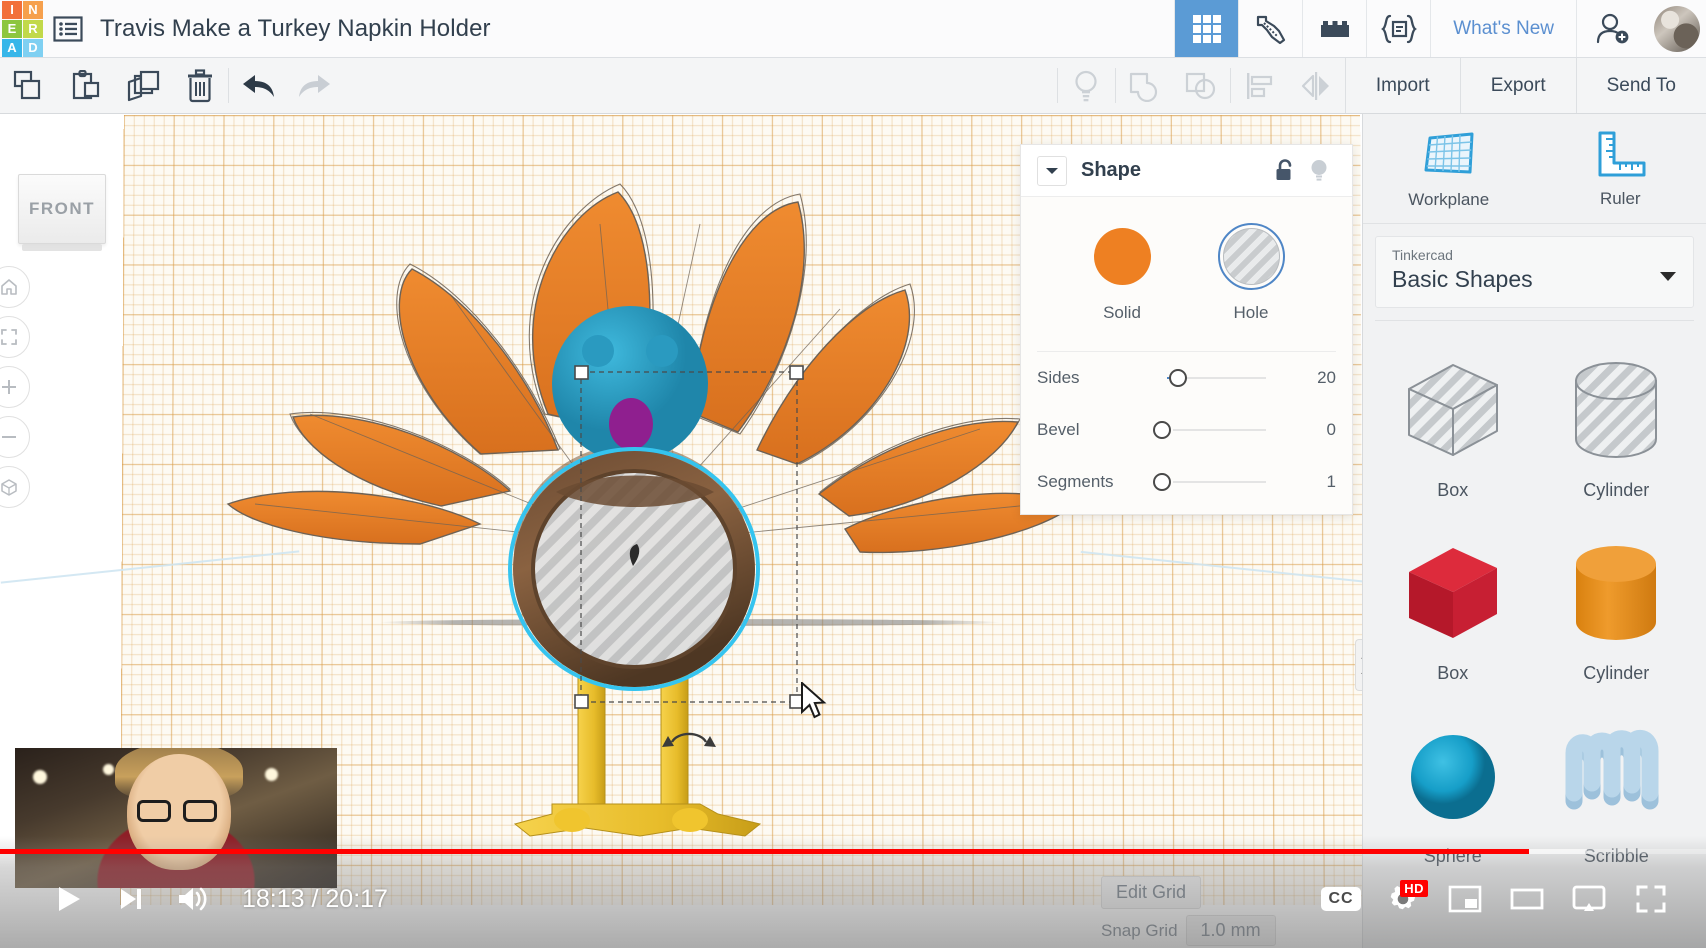 The image size is (1706, 948). What do you see at coordinates (853, 851) in the screenshot?
I see `video-progress-bar` at bounding box center [853, 851].